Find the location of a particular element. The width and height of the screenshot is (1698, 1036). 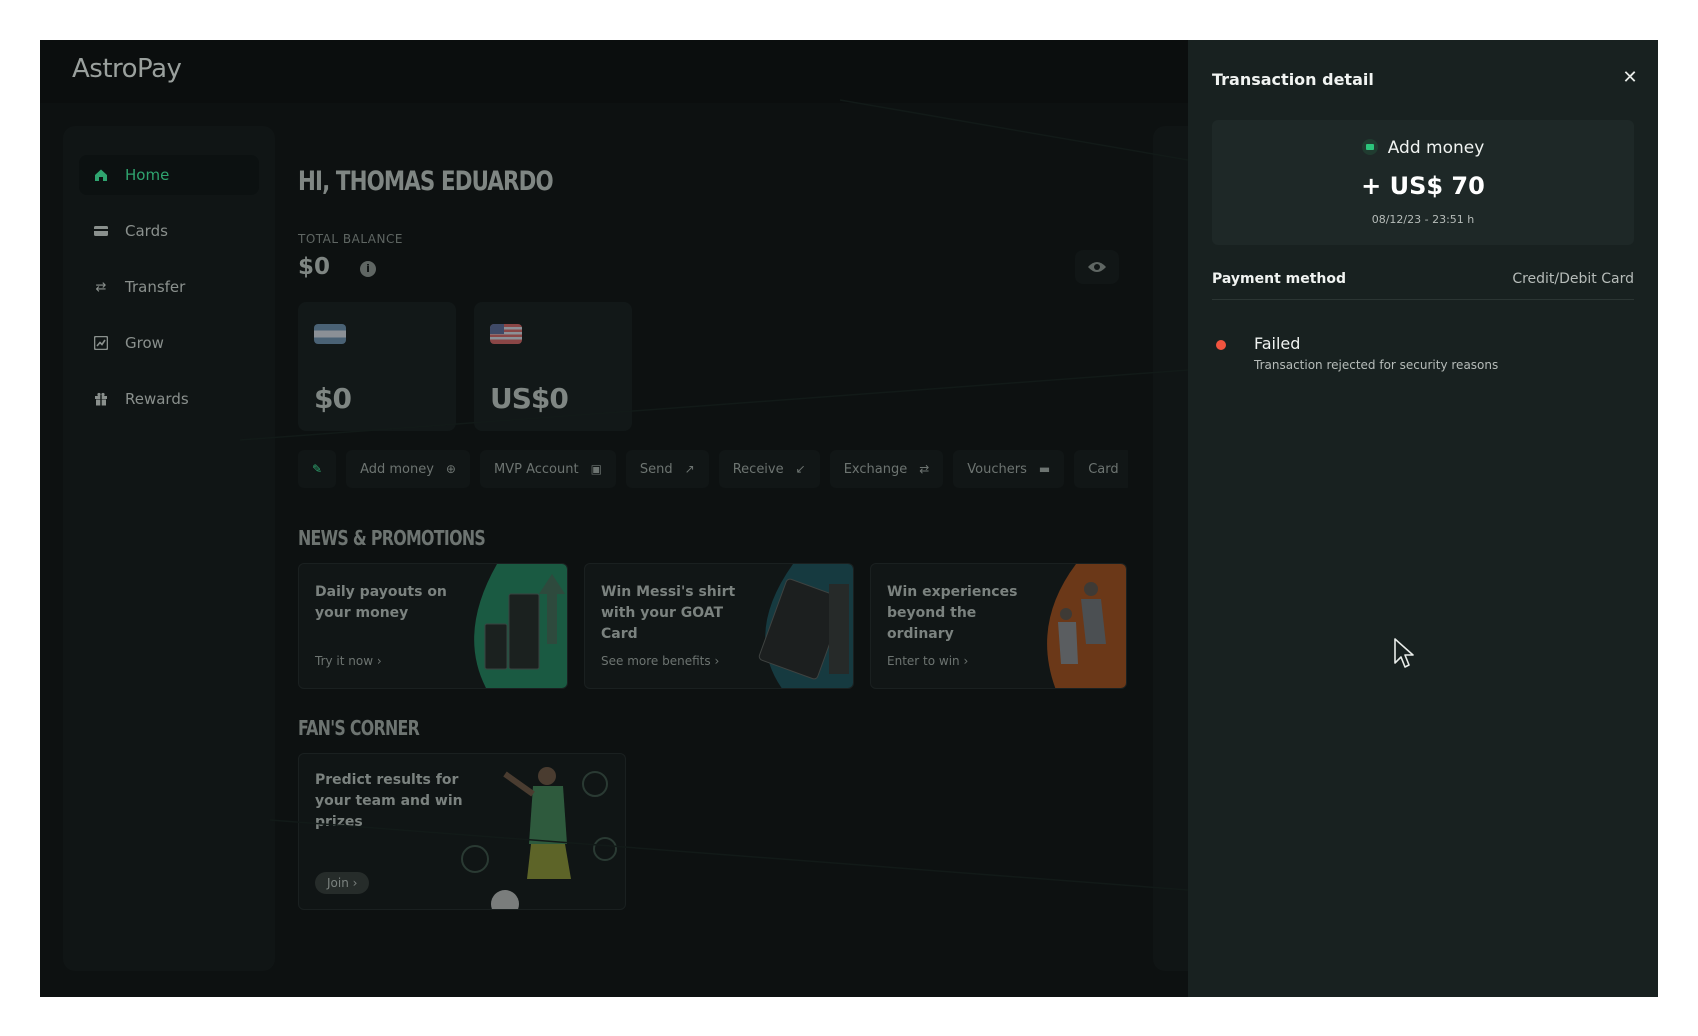

soccer-player-illustration is located at coordinates (539, 838).